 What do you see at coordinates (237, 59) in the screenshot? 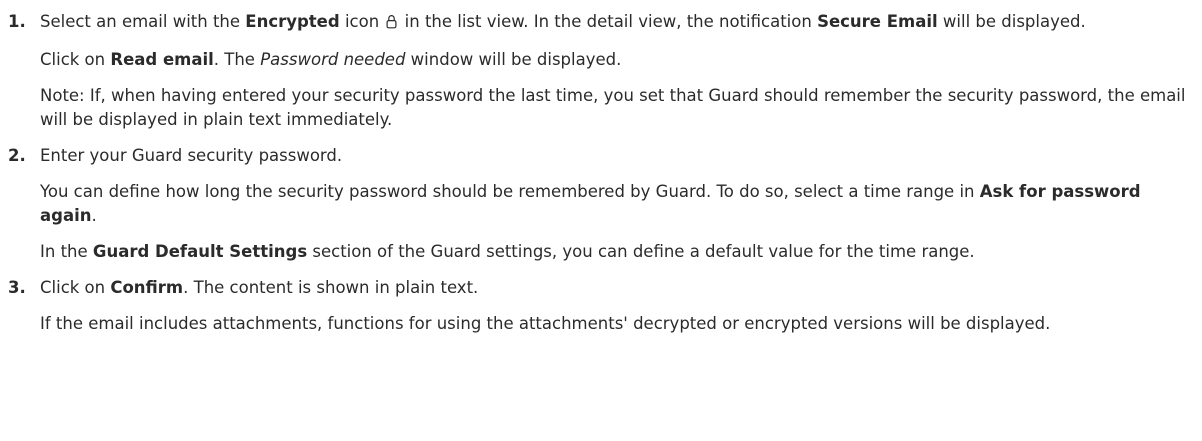
I see `text: . The` at bounding box center [237, 59].